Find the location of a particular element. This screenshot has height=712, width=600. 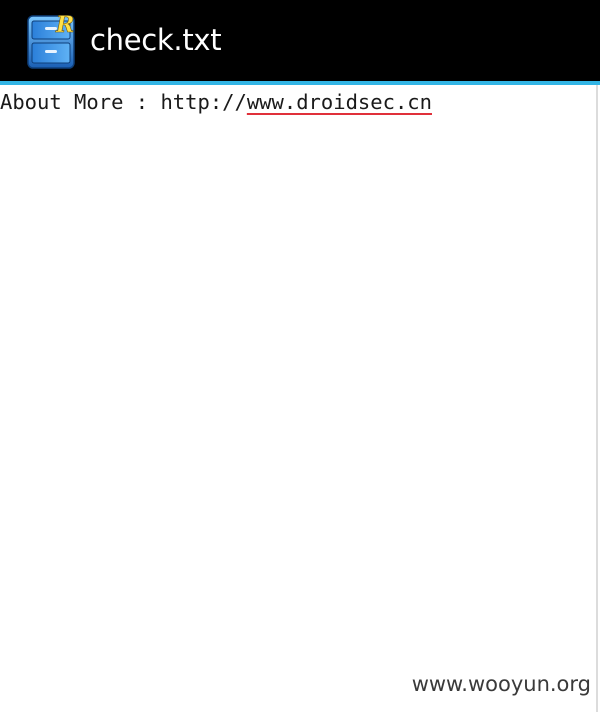

app-title: check.txt is located at coordinates (156, 40).